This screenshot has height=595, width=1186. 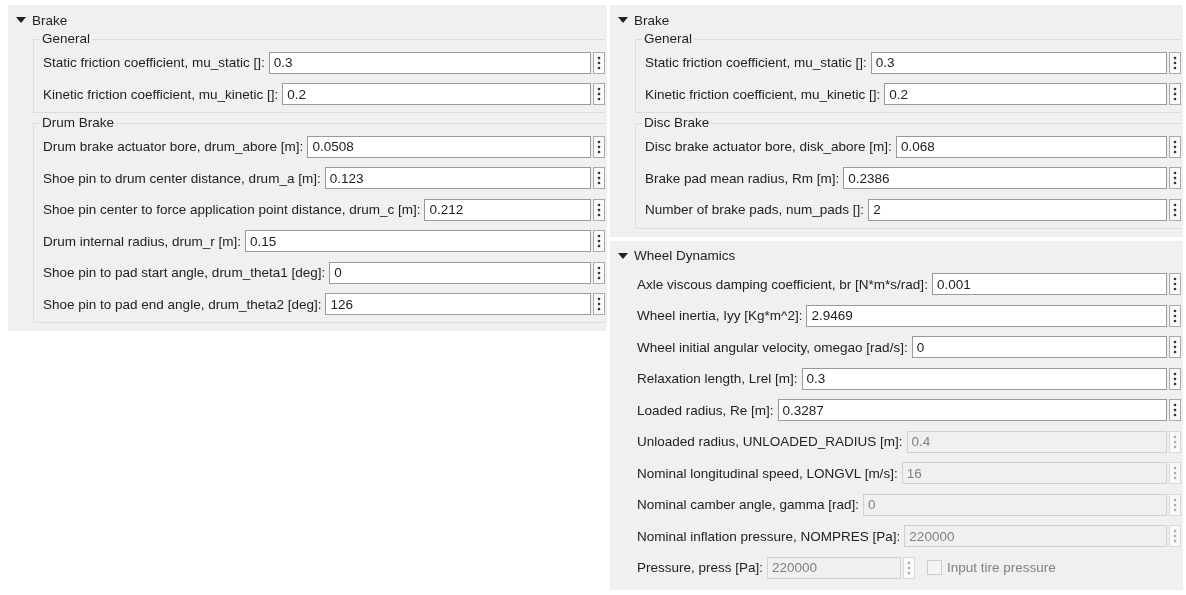 What do you see at coordinates (457, 178) in the screenshot?
I see `input-field: 0.123` at bounding box center [457, 178].